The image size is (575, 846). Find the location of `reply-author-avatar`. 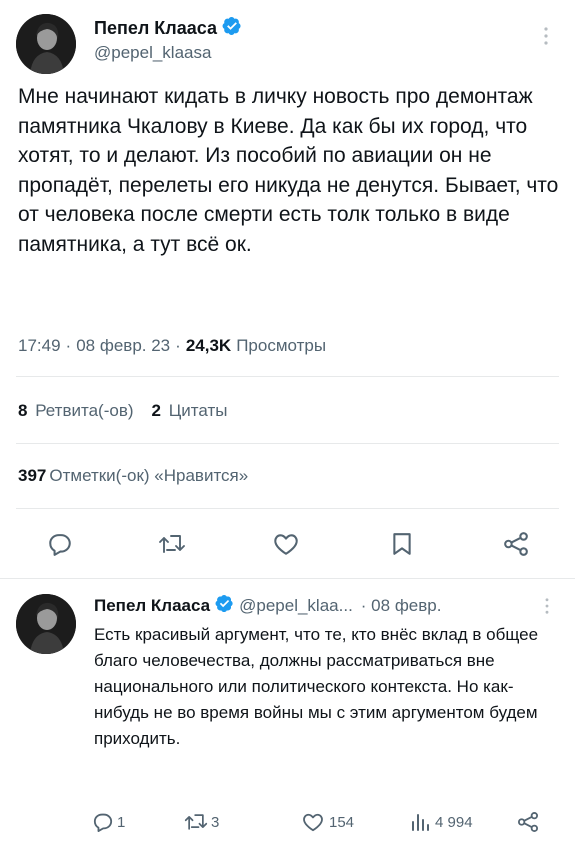

reply-author-avatar is located at coordinates (46, 624).